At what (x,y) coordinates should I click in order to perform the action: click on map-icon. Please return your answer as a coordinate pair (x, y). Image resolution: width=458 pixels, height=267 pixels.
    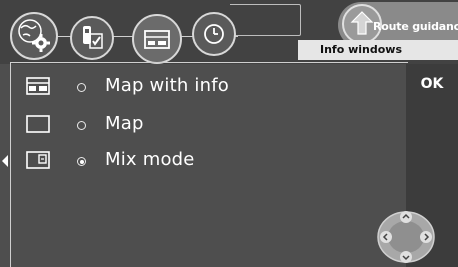
    Looking at the image, I should click on (38, 124).